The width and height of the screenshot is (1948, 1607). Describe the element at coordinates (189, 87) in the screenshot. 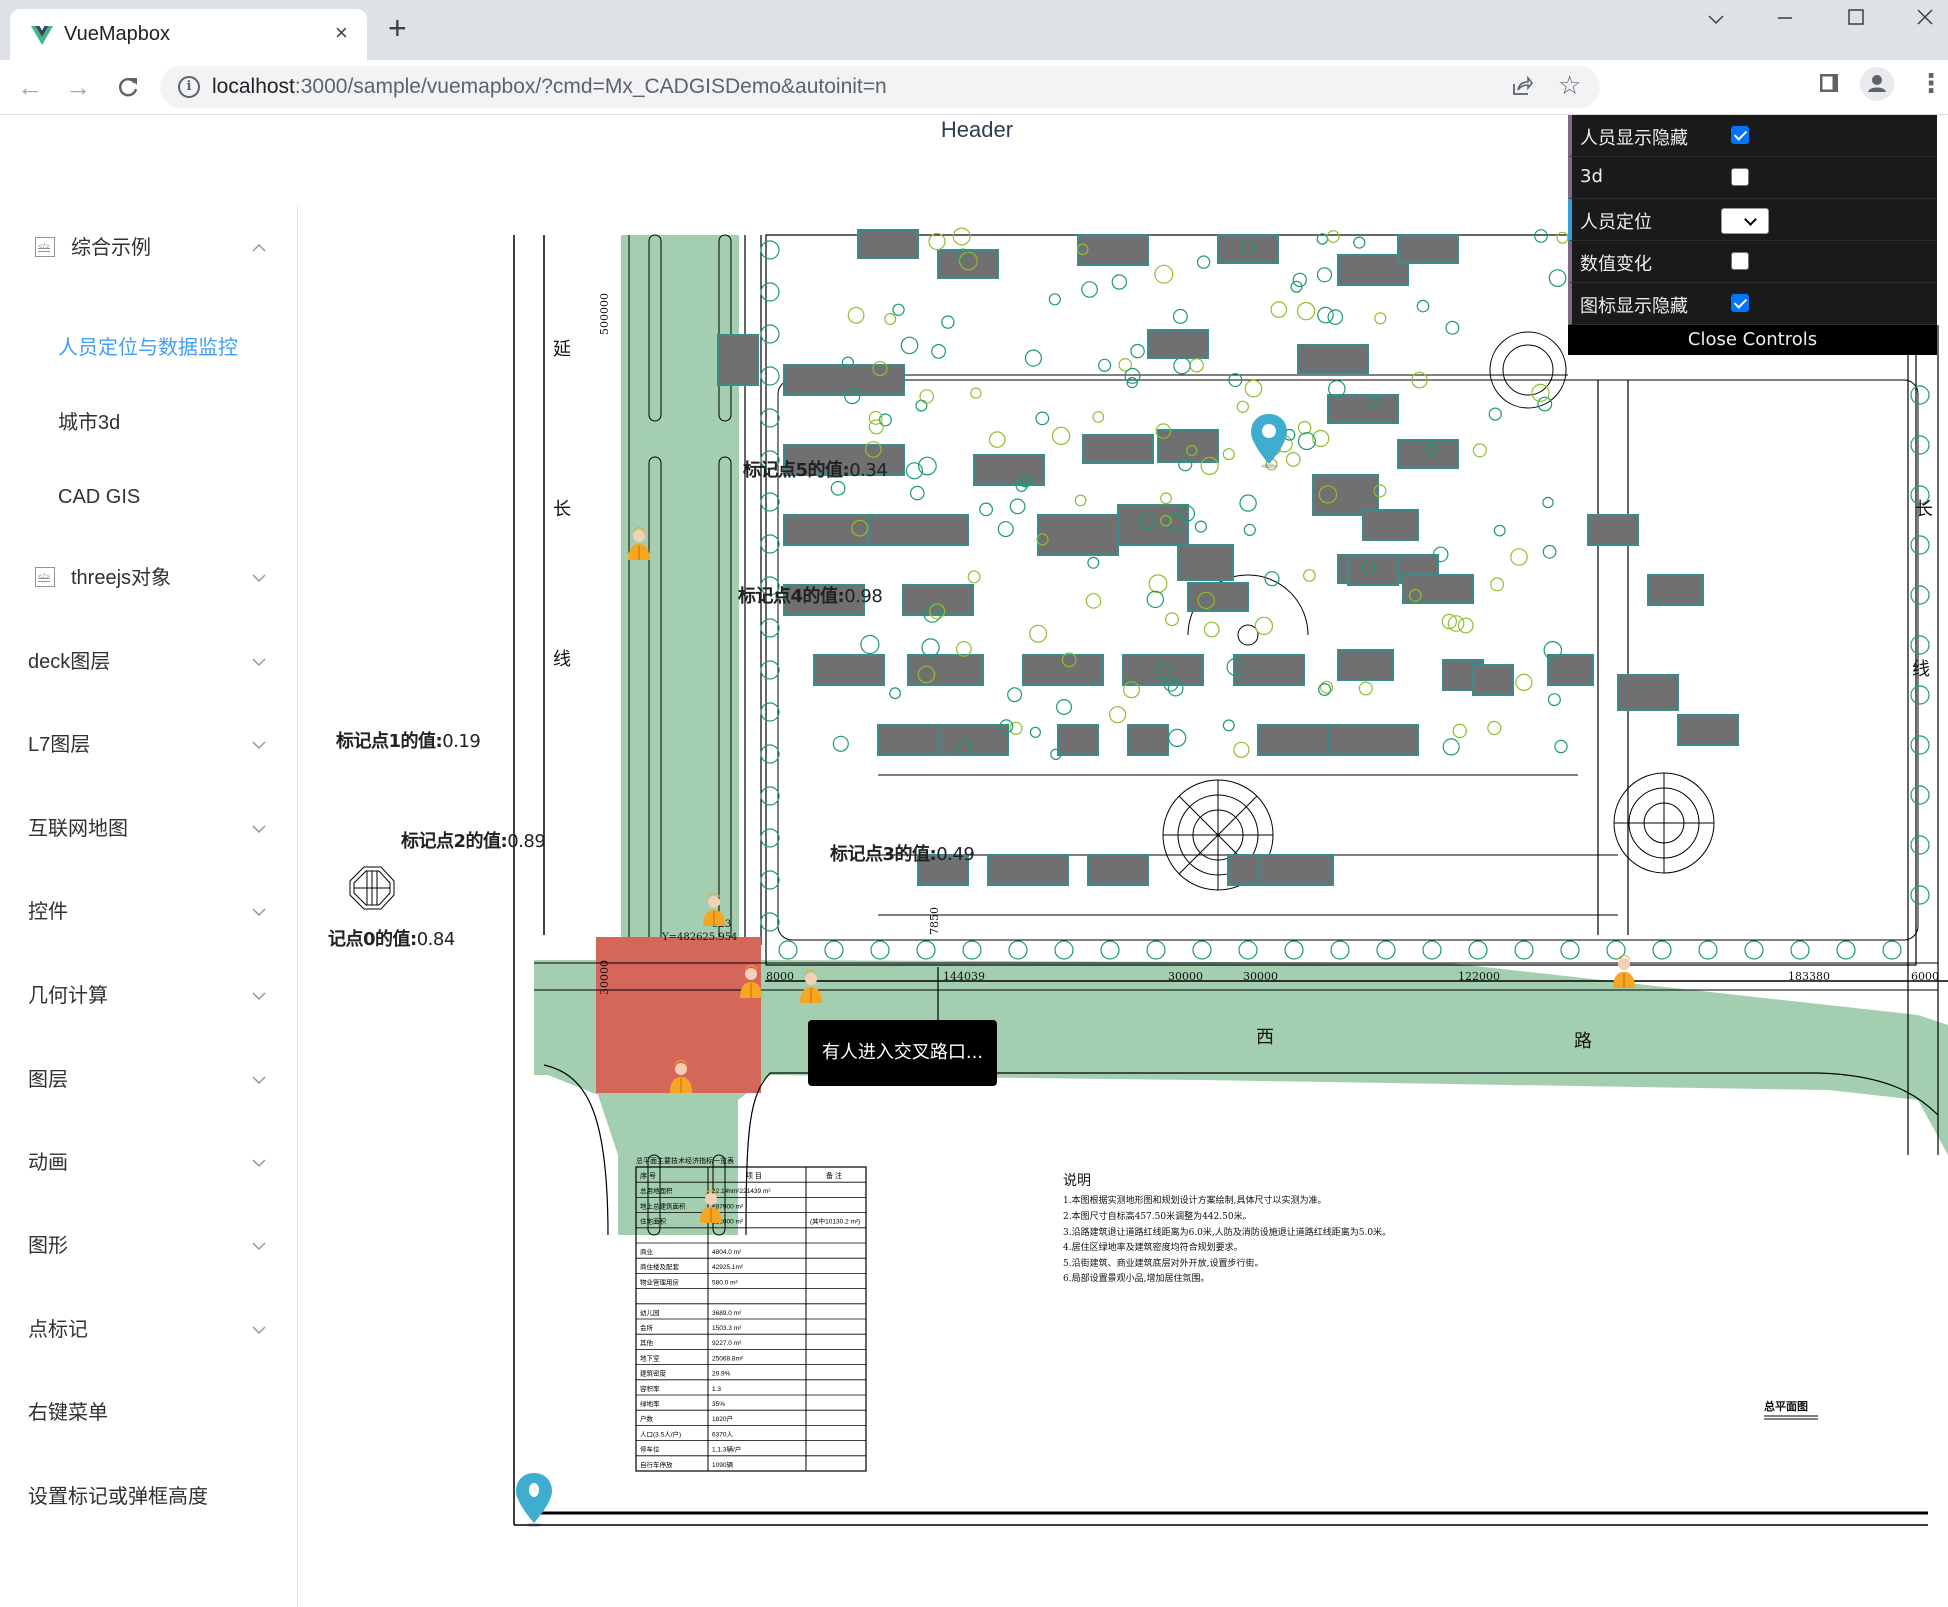

I see `info-icon: i` at that location.